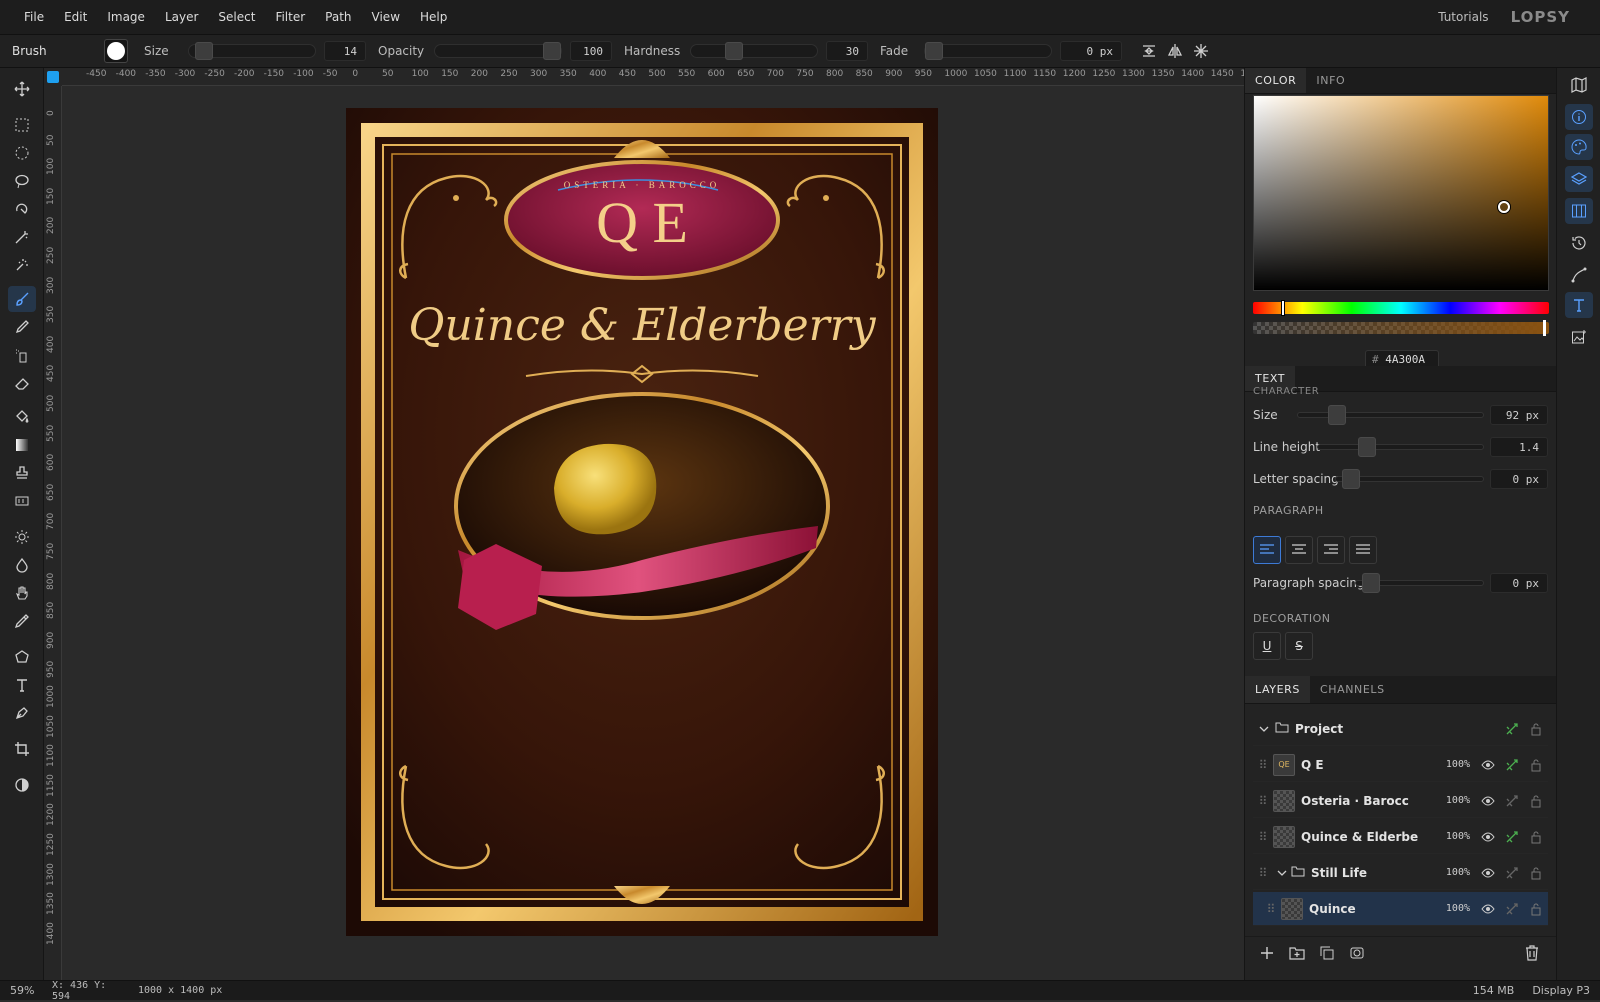  I want to click on image-plus-icon, so click(1579, 337).